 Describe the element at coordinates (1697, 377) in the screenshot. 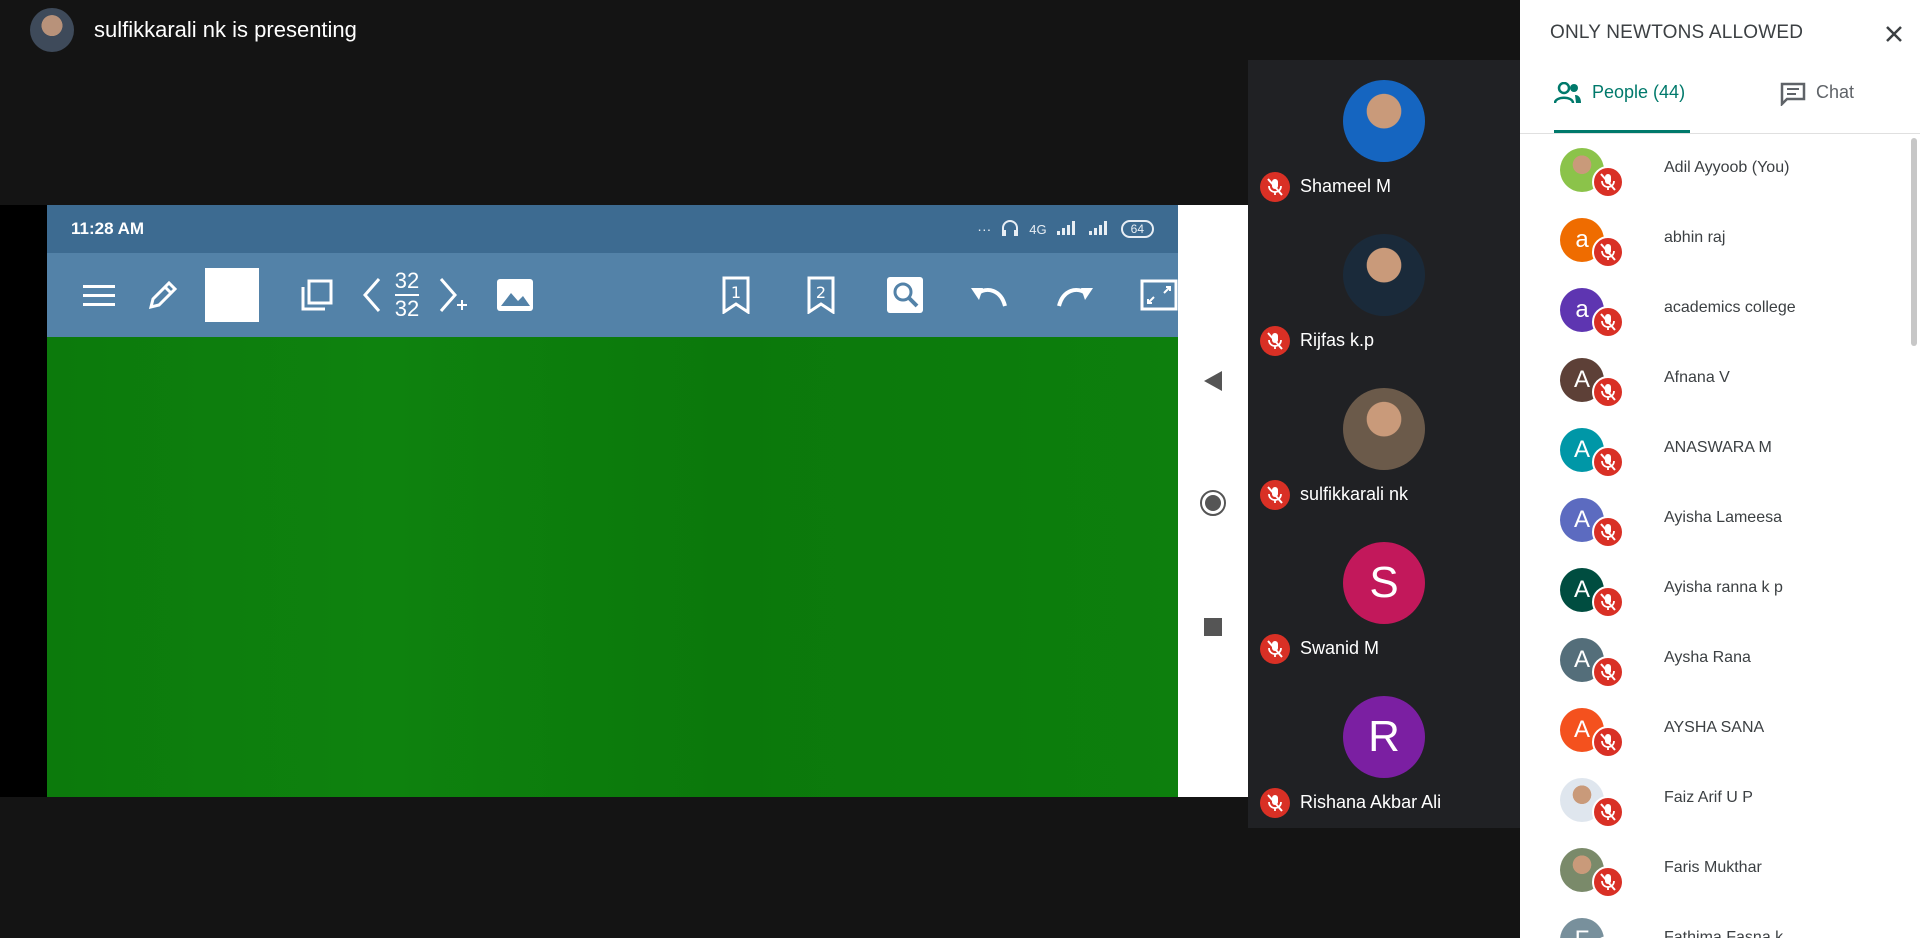

I see `person-name: Afnana V` at that location.